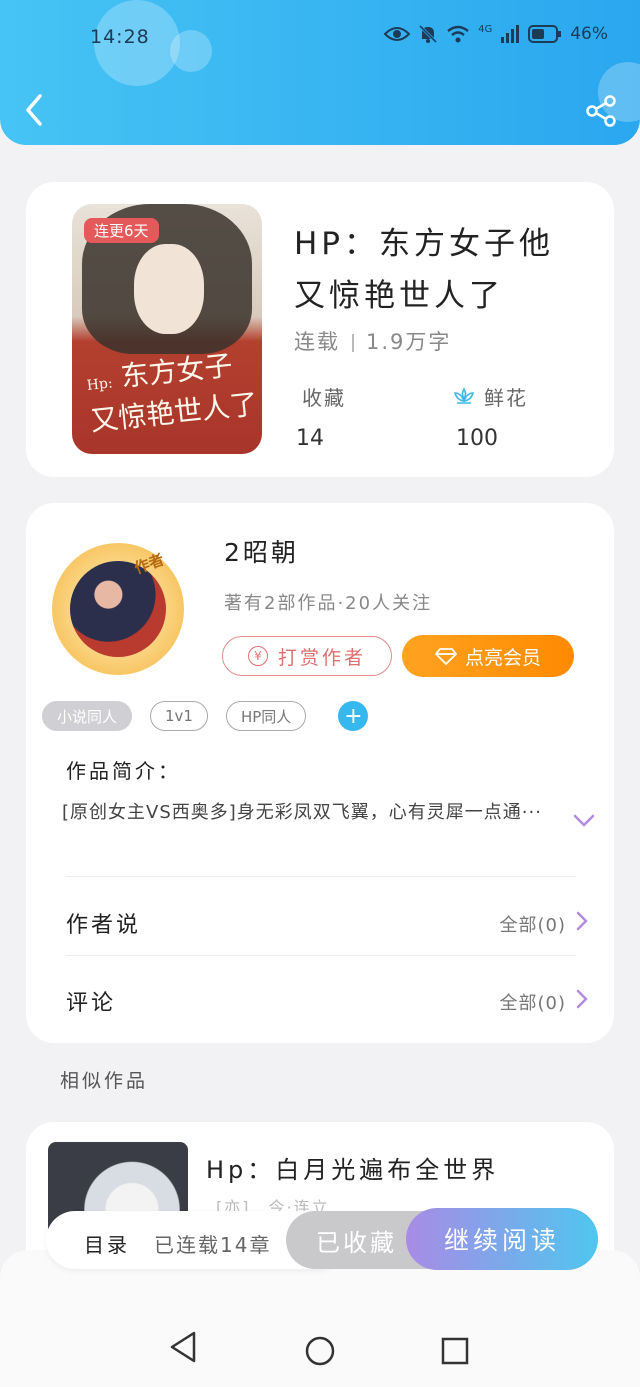 The image size is (640, 1387). I want to click on continue-reading-button: 继续阅读, so click(502, 1239).